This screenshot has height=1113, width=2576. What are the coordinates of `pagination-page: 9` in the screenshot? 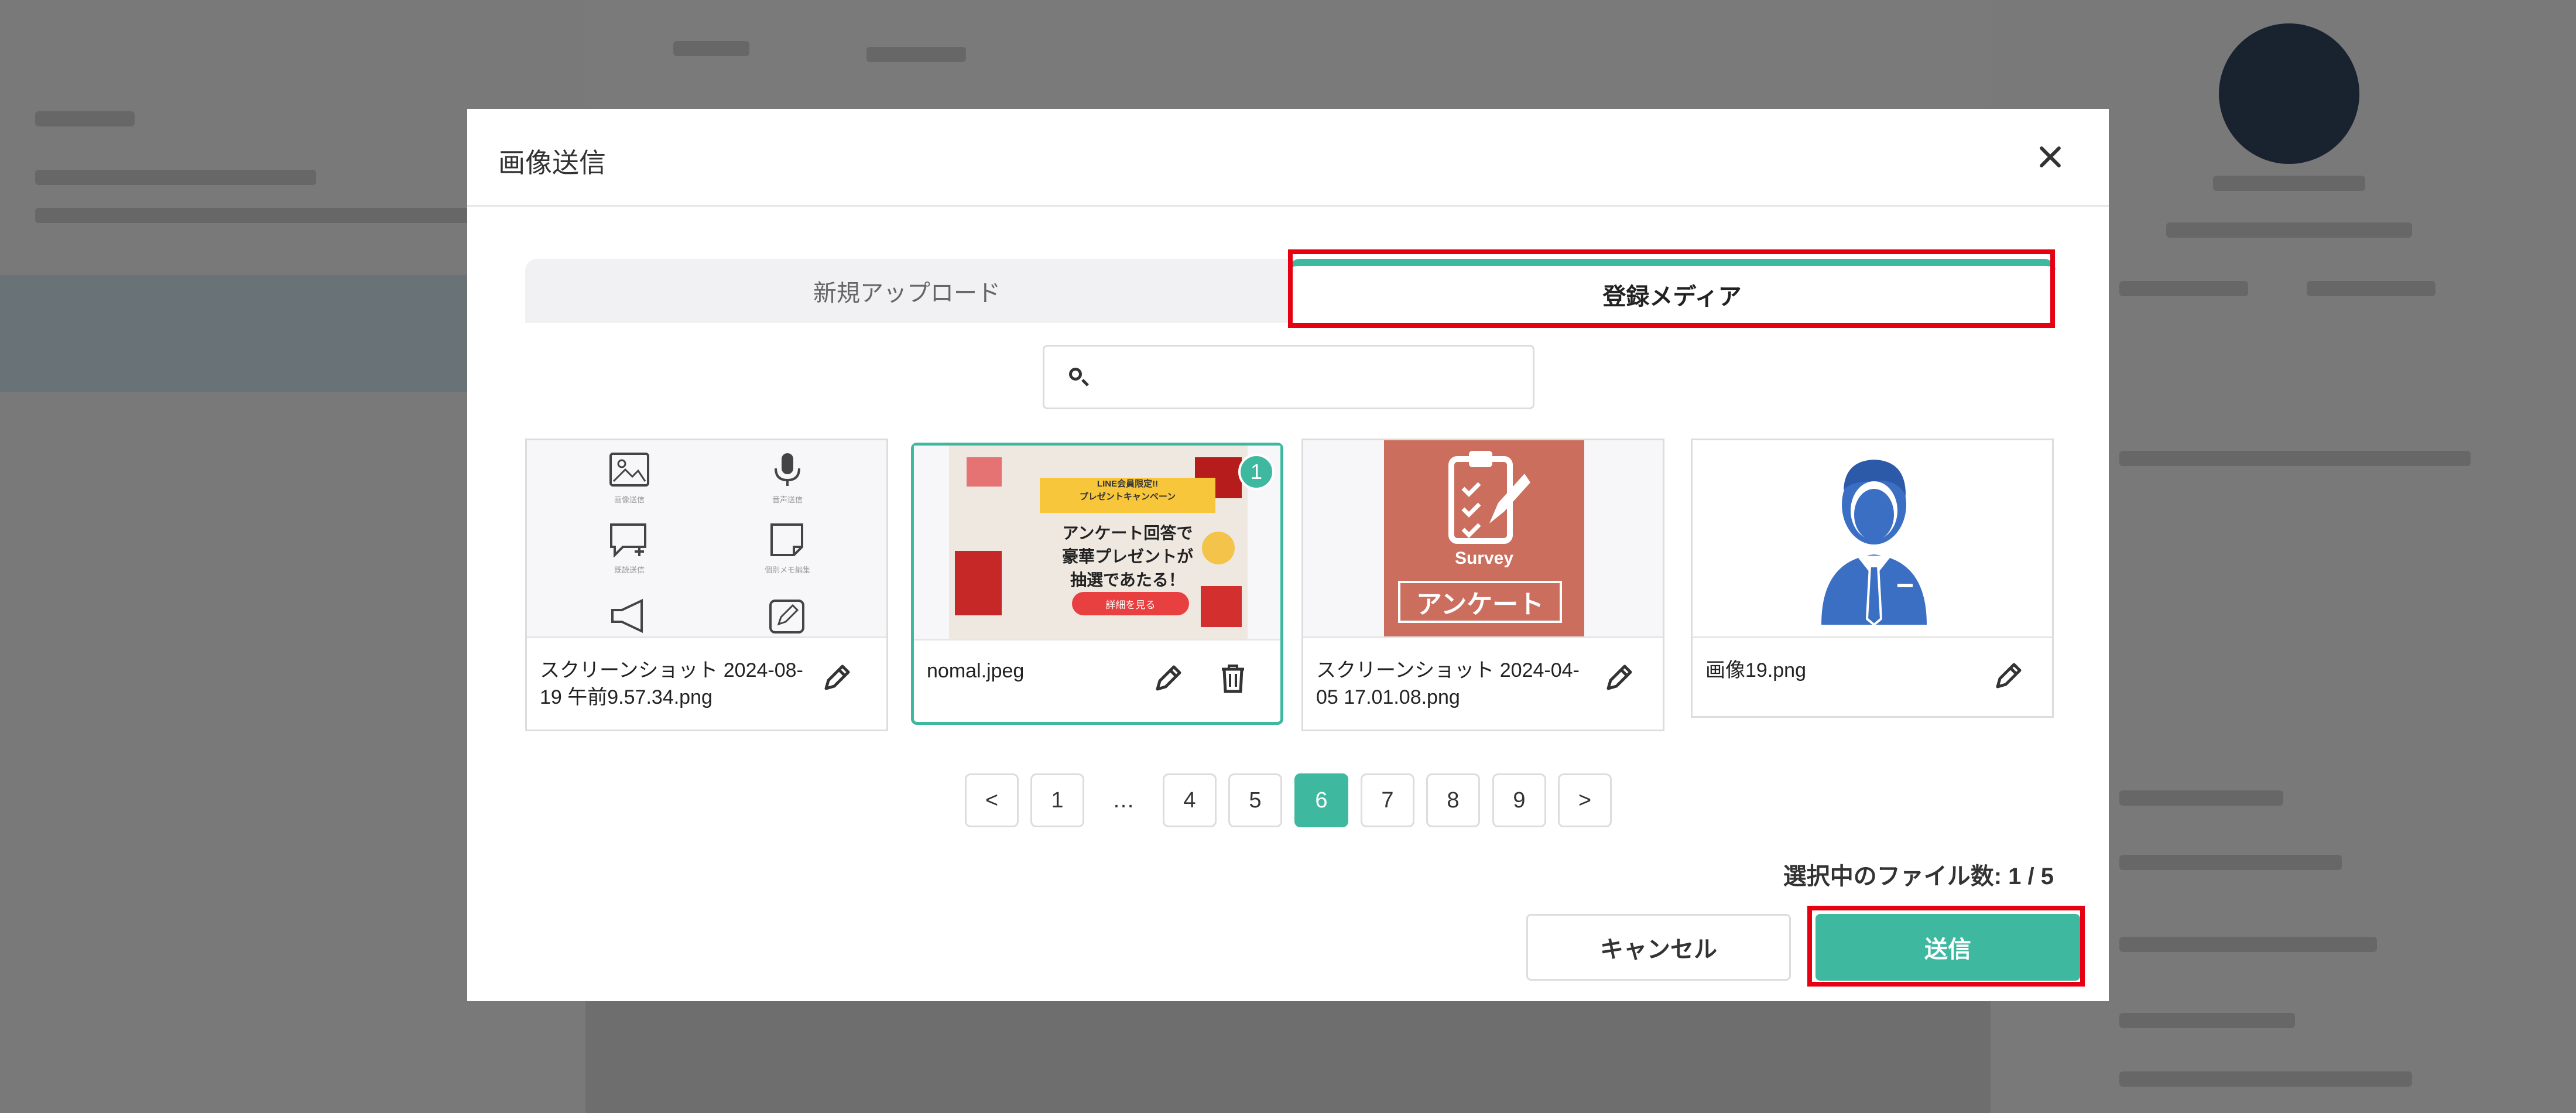 It's located at (1519, 800).